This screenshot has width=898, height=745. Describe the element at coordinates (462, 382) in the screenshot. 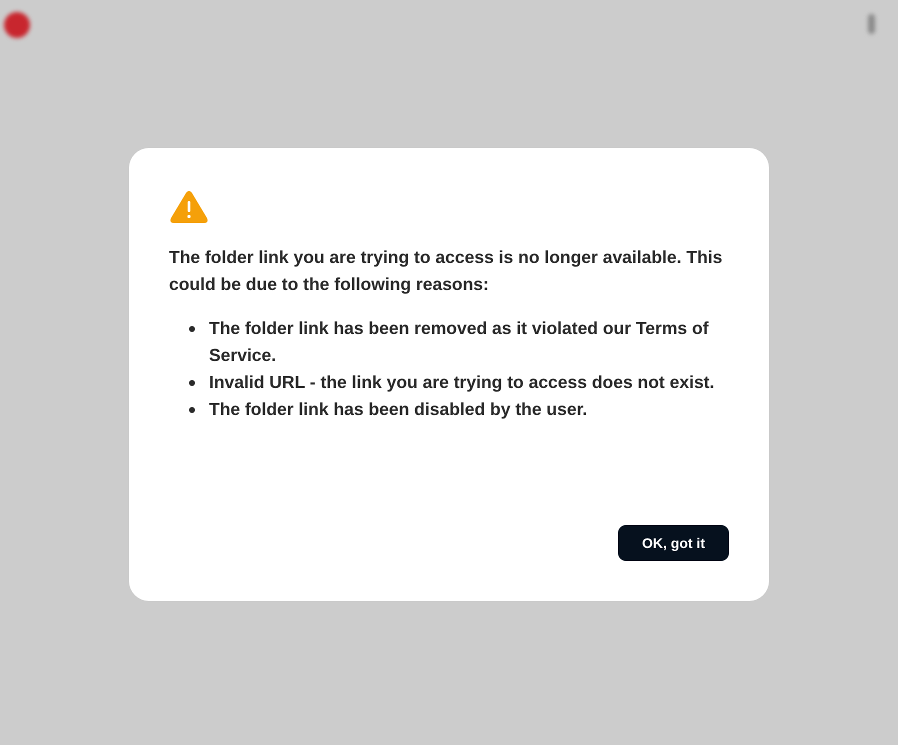

I see `reason-text: Invalid URL - the link you are trying to access does not exist.` at that location.